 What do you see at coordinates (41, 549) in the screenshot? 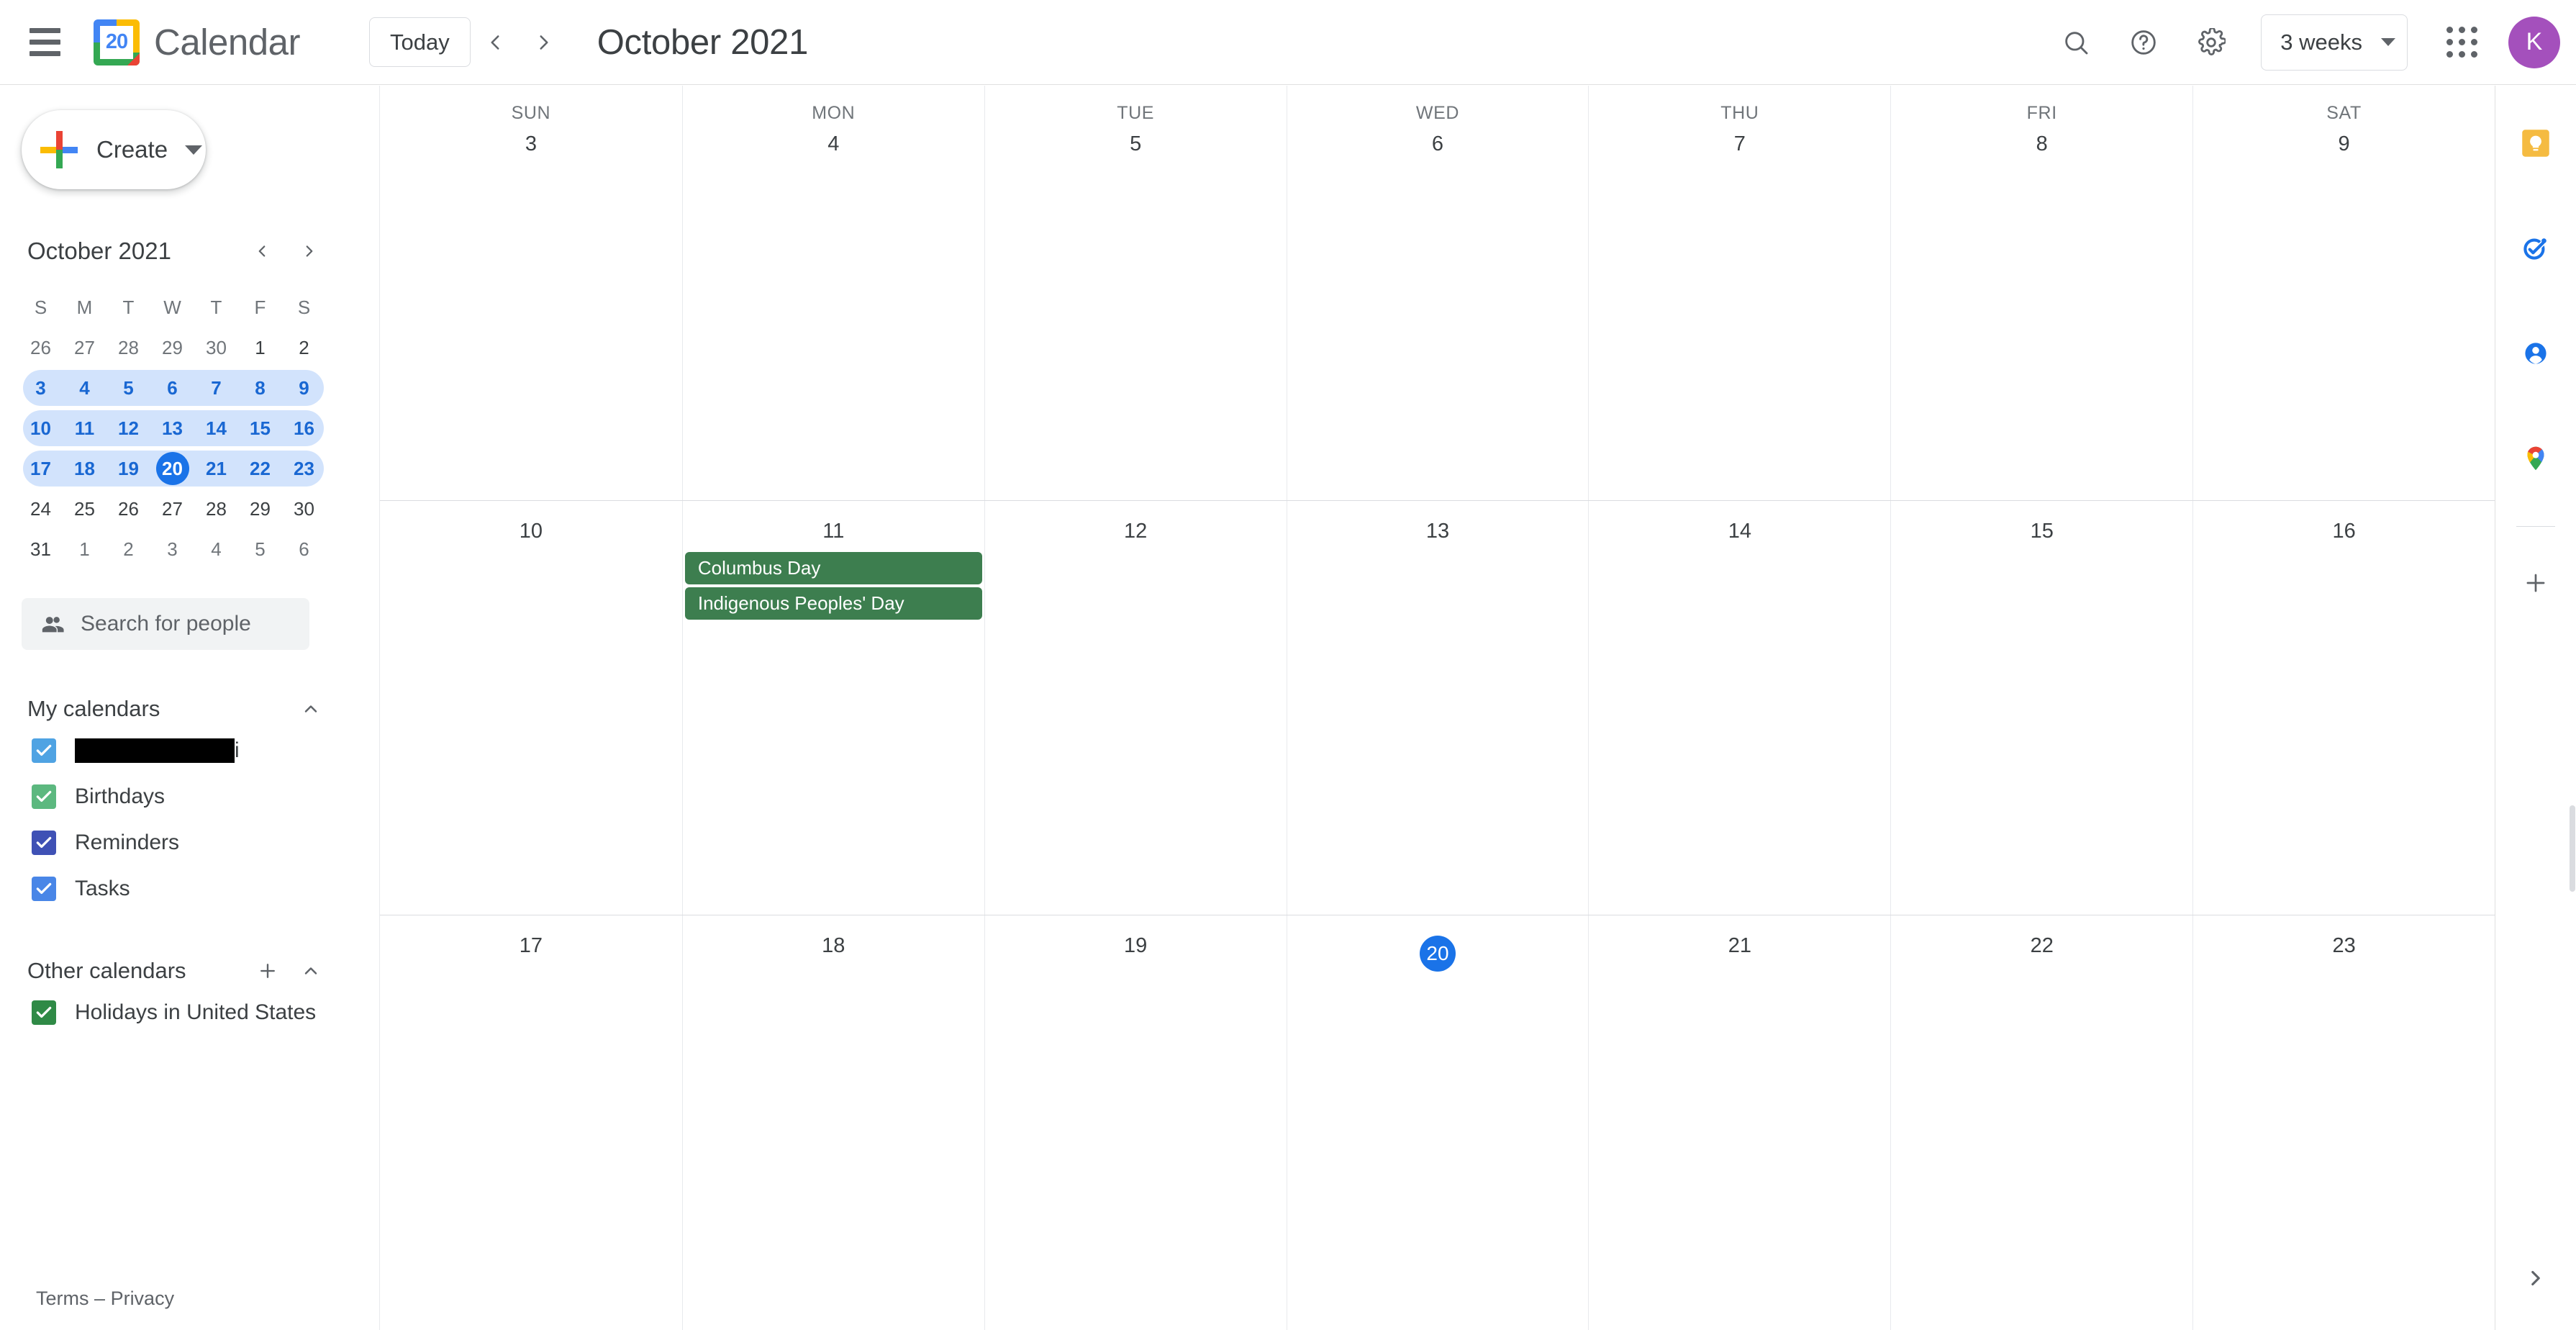
I see `mini-calendar-day: 31` at bounding box center [41, 549].